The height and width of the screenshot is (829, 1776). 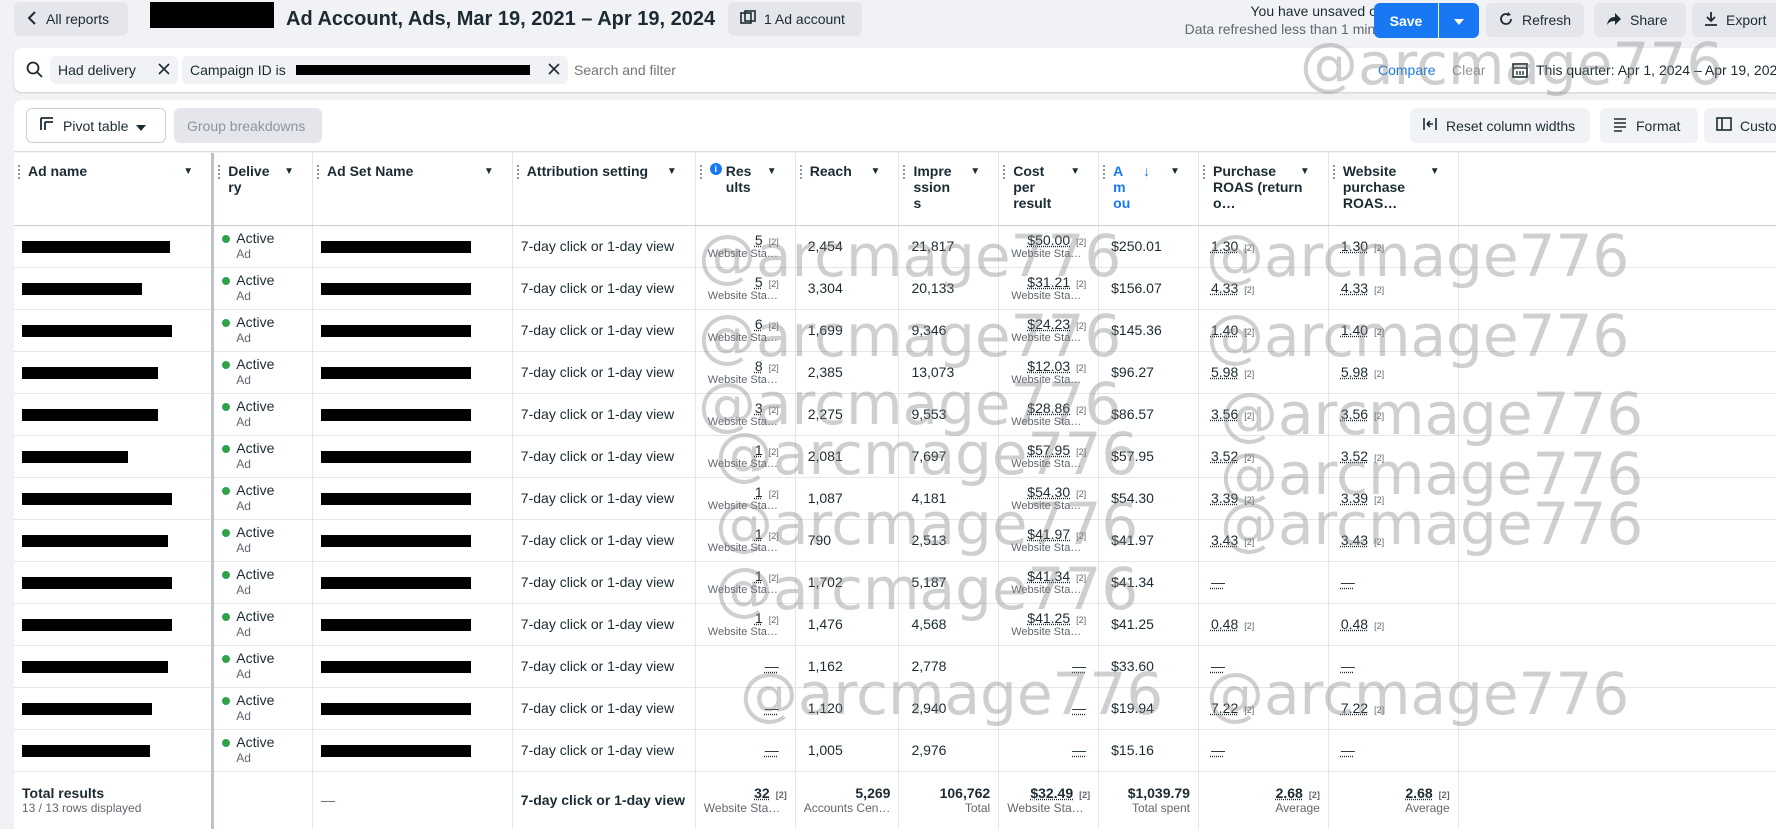 What do you see at coordinates (96, 125) in the screenshot?
I see `pivot-table-button: Pivot table` at bounding box center [96, 125].